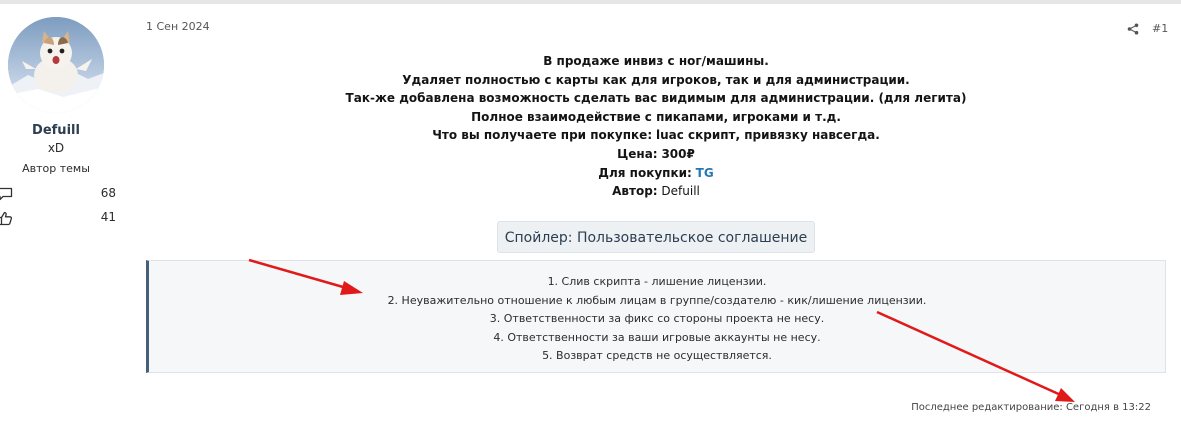  What do you see at coordinates (6, 194) in the screenshot?
I see `comment-icon` at bounding box center [6, 194].